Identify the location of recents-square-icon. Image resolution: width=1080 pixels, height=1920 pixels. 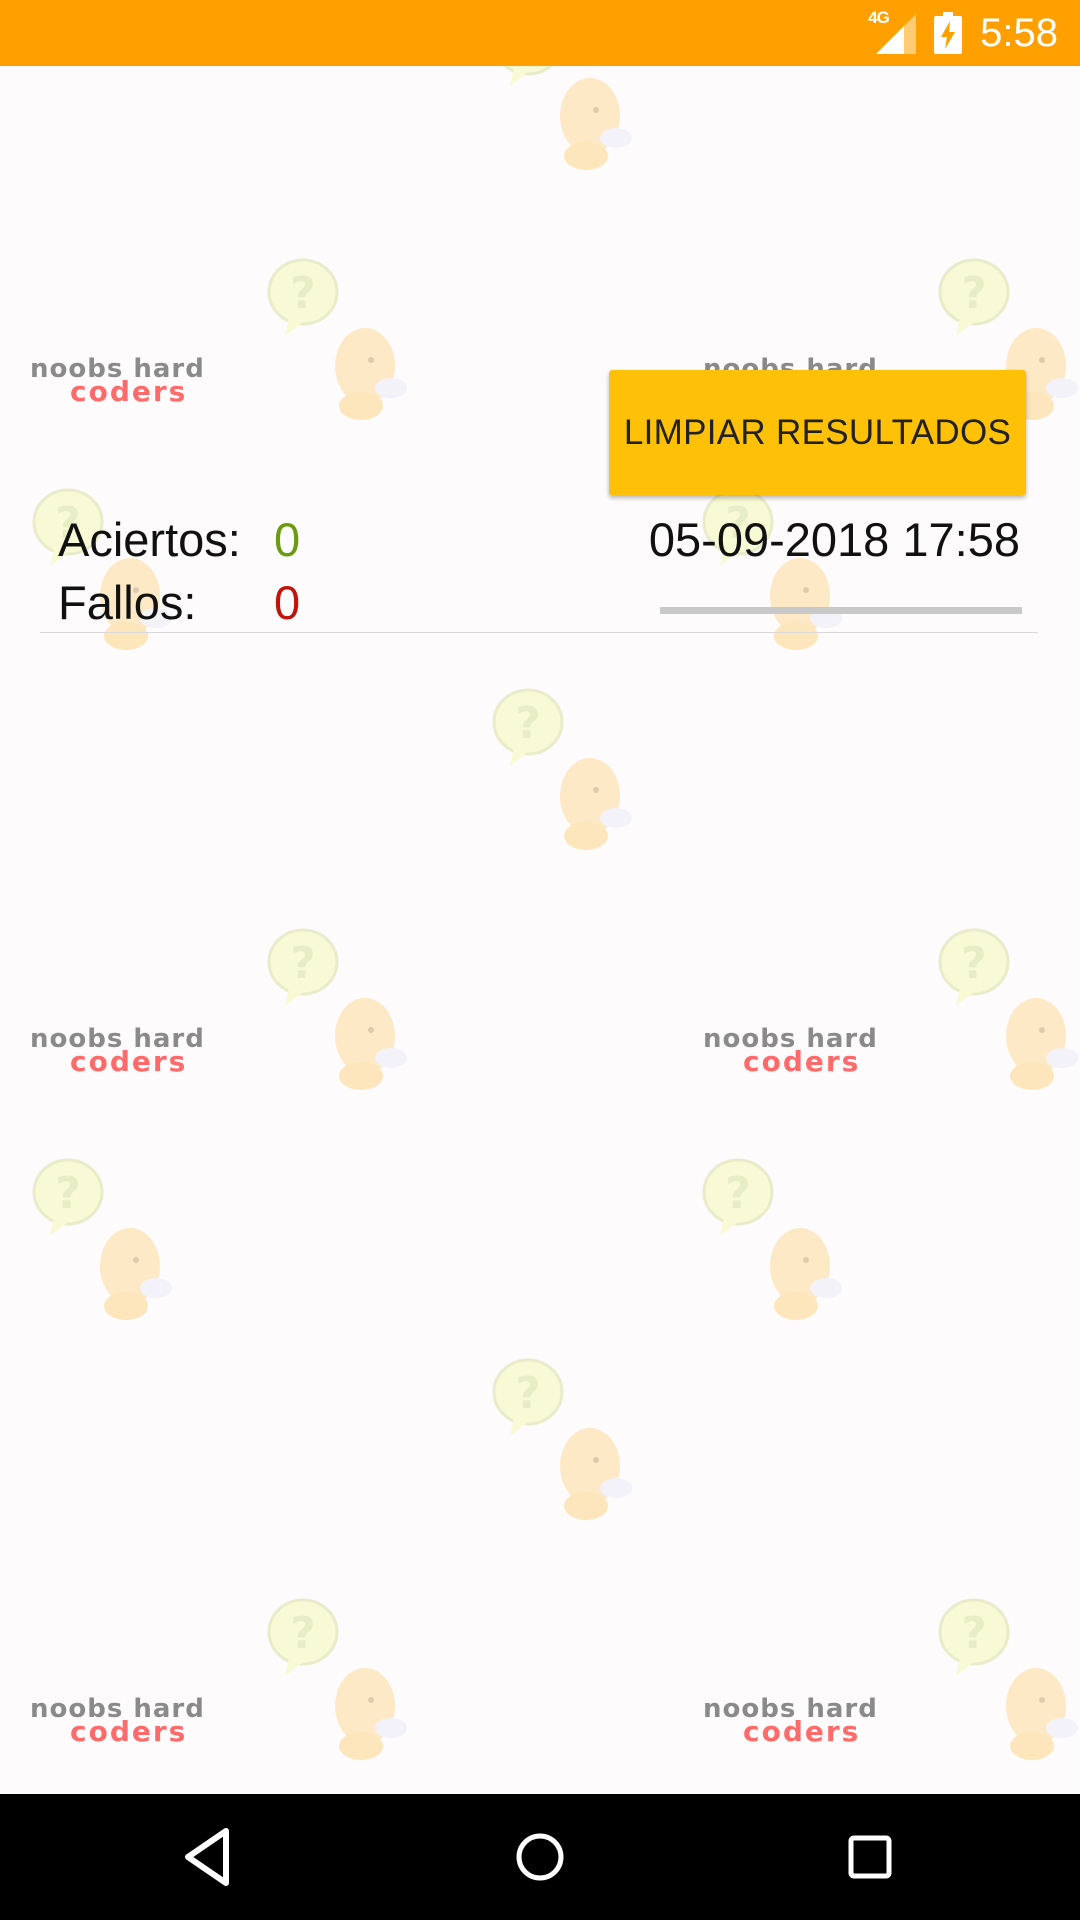
(870, 1857).